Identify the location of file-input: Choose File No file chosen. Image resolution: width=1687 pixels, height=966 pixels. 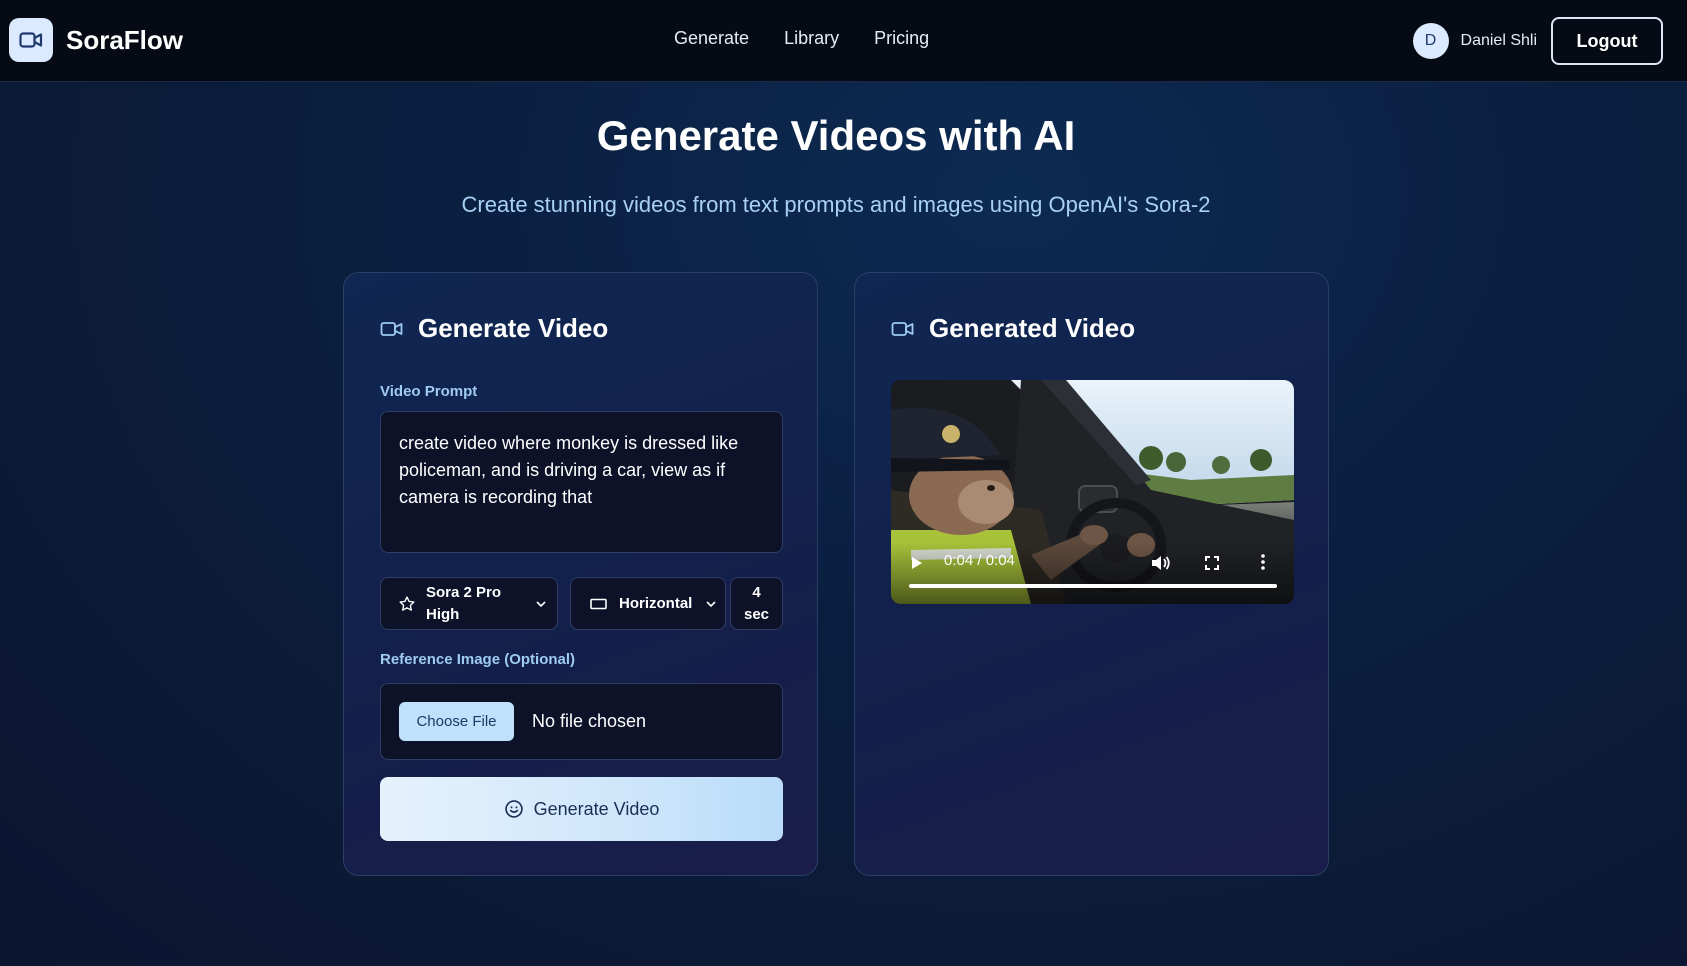
(581, 721).